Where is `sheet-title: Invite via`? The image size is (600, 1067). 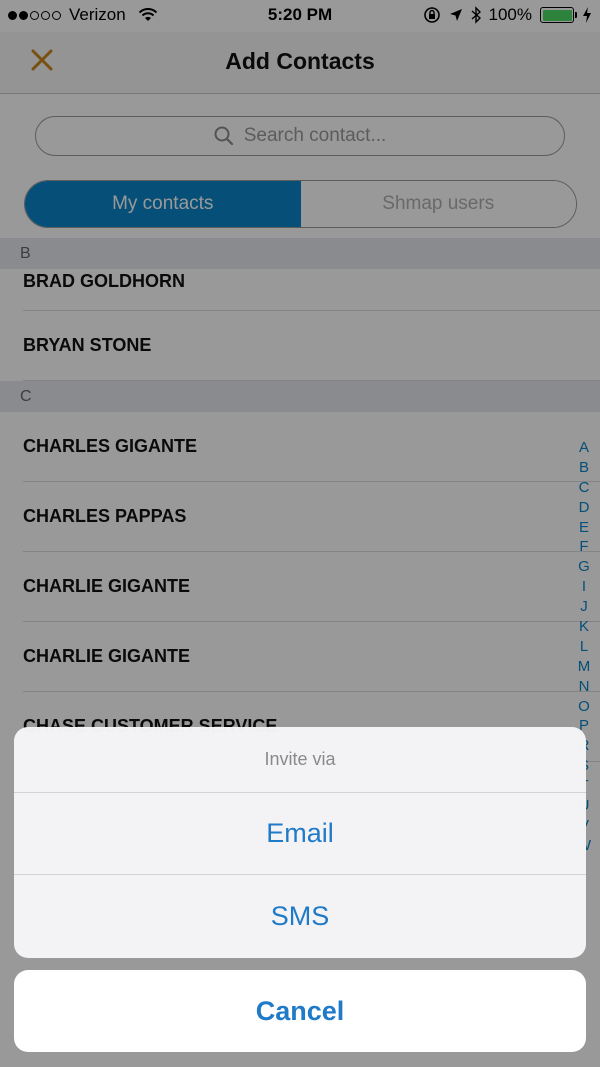
sheet-title: Invite via is located at coordinates (300, 760).